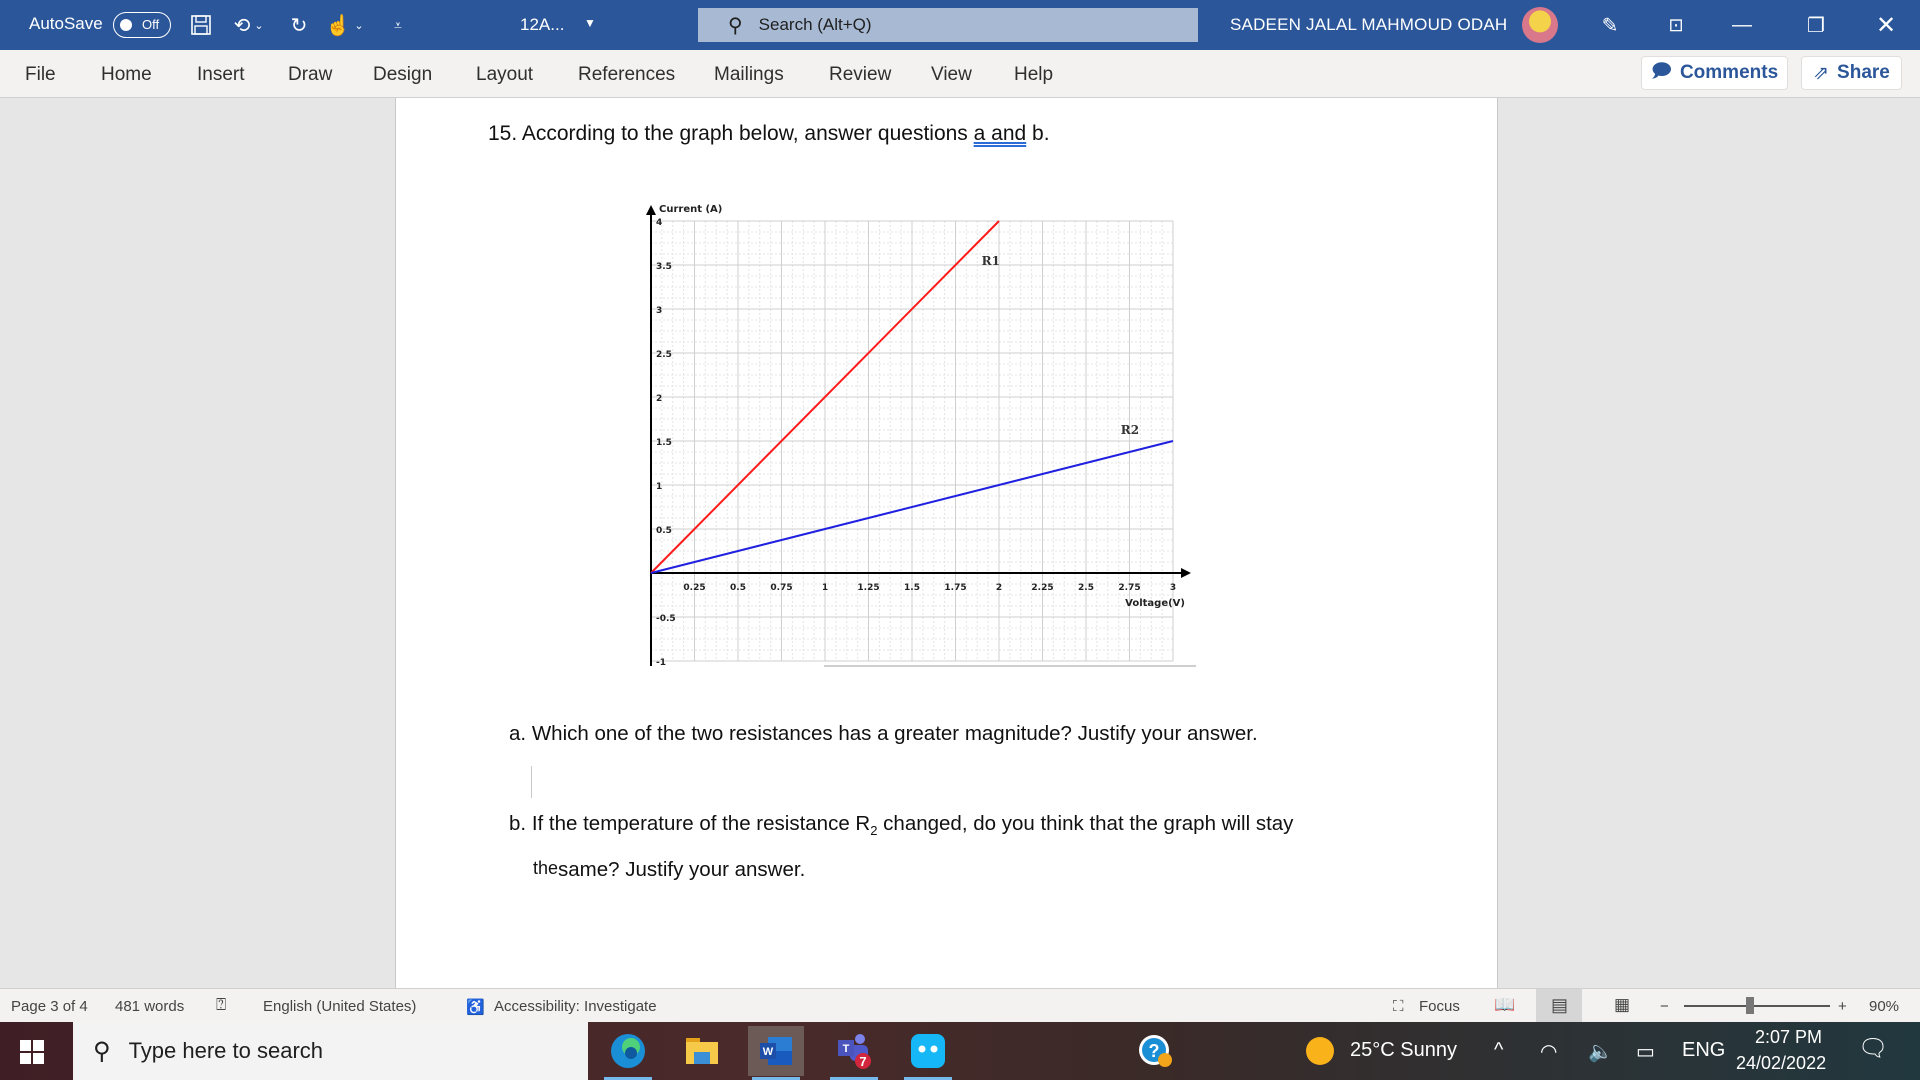 This screenshot has height=1080, width=1920. Describe the element at coordinates (518, 733) in the screenshot. I see `qa-marker: a.` at that location.